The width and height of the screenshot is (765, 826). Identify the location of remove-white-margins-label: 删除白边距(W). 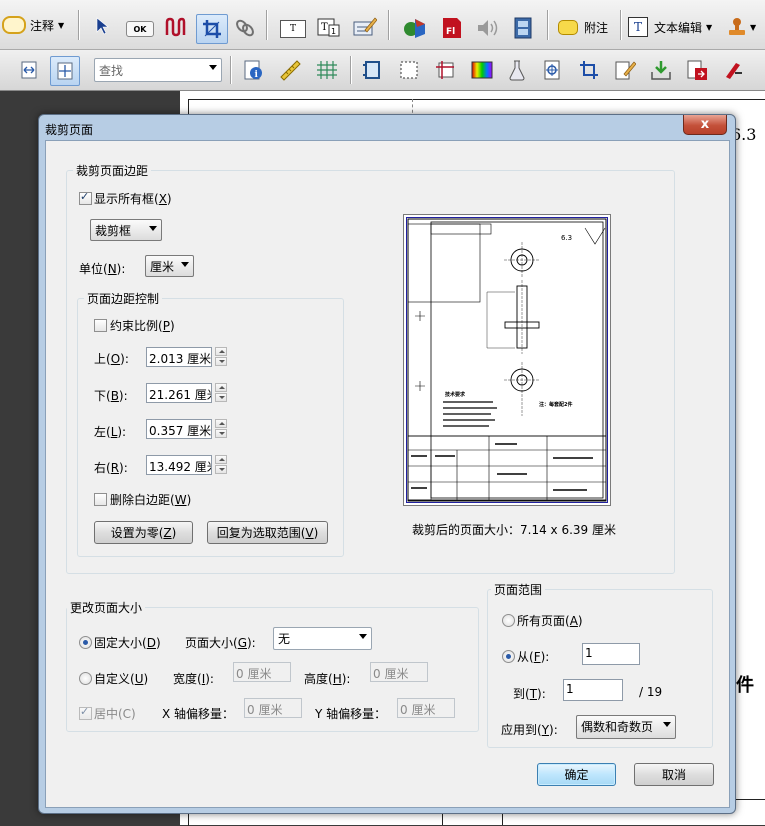
(151, 500).